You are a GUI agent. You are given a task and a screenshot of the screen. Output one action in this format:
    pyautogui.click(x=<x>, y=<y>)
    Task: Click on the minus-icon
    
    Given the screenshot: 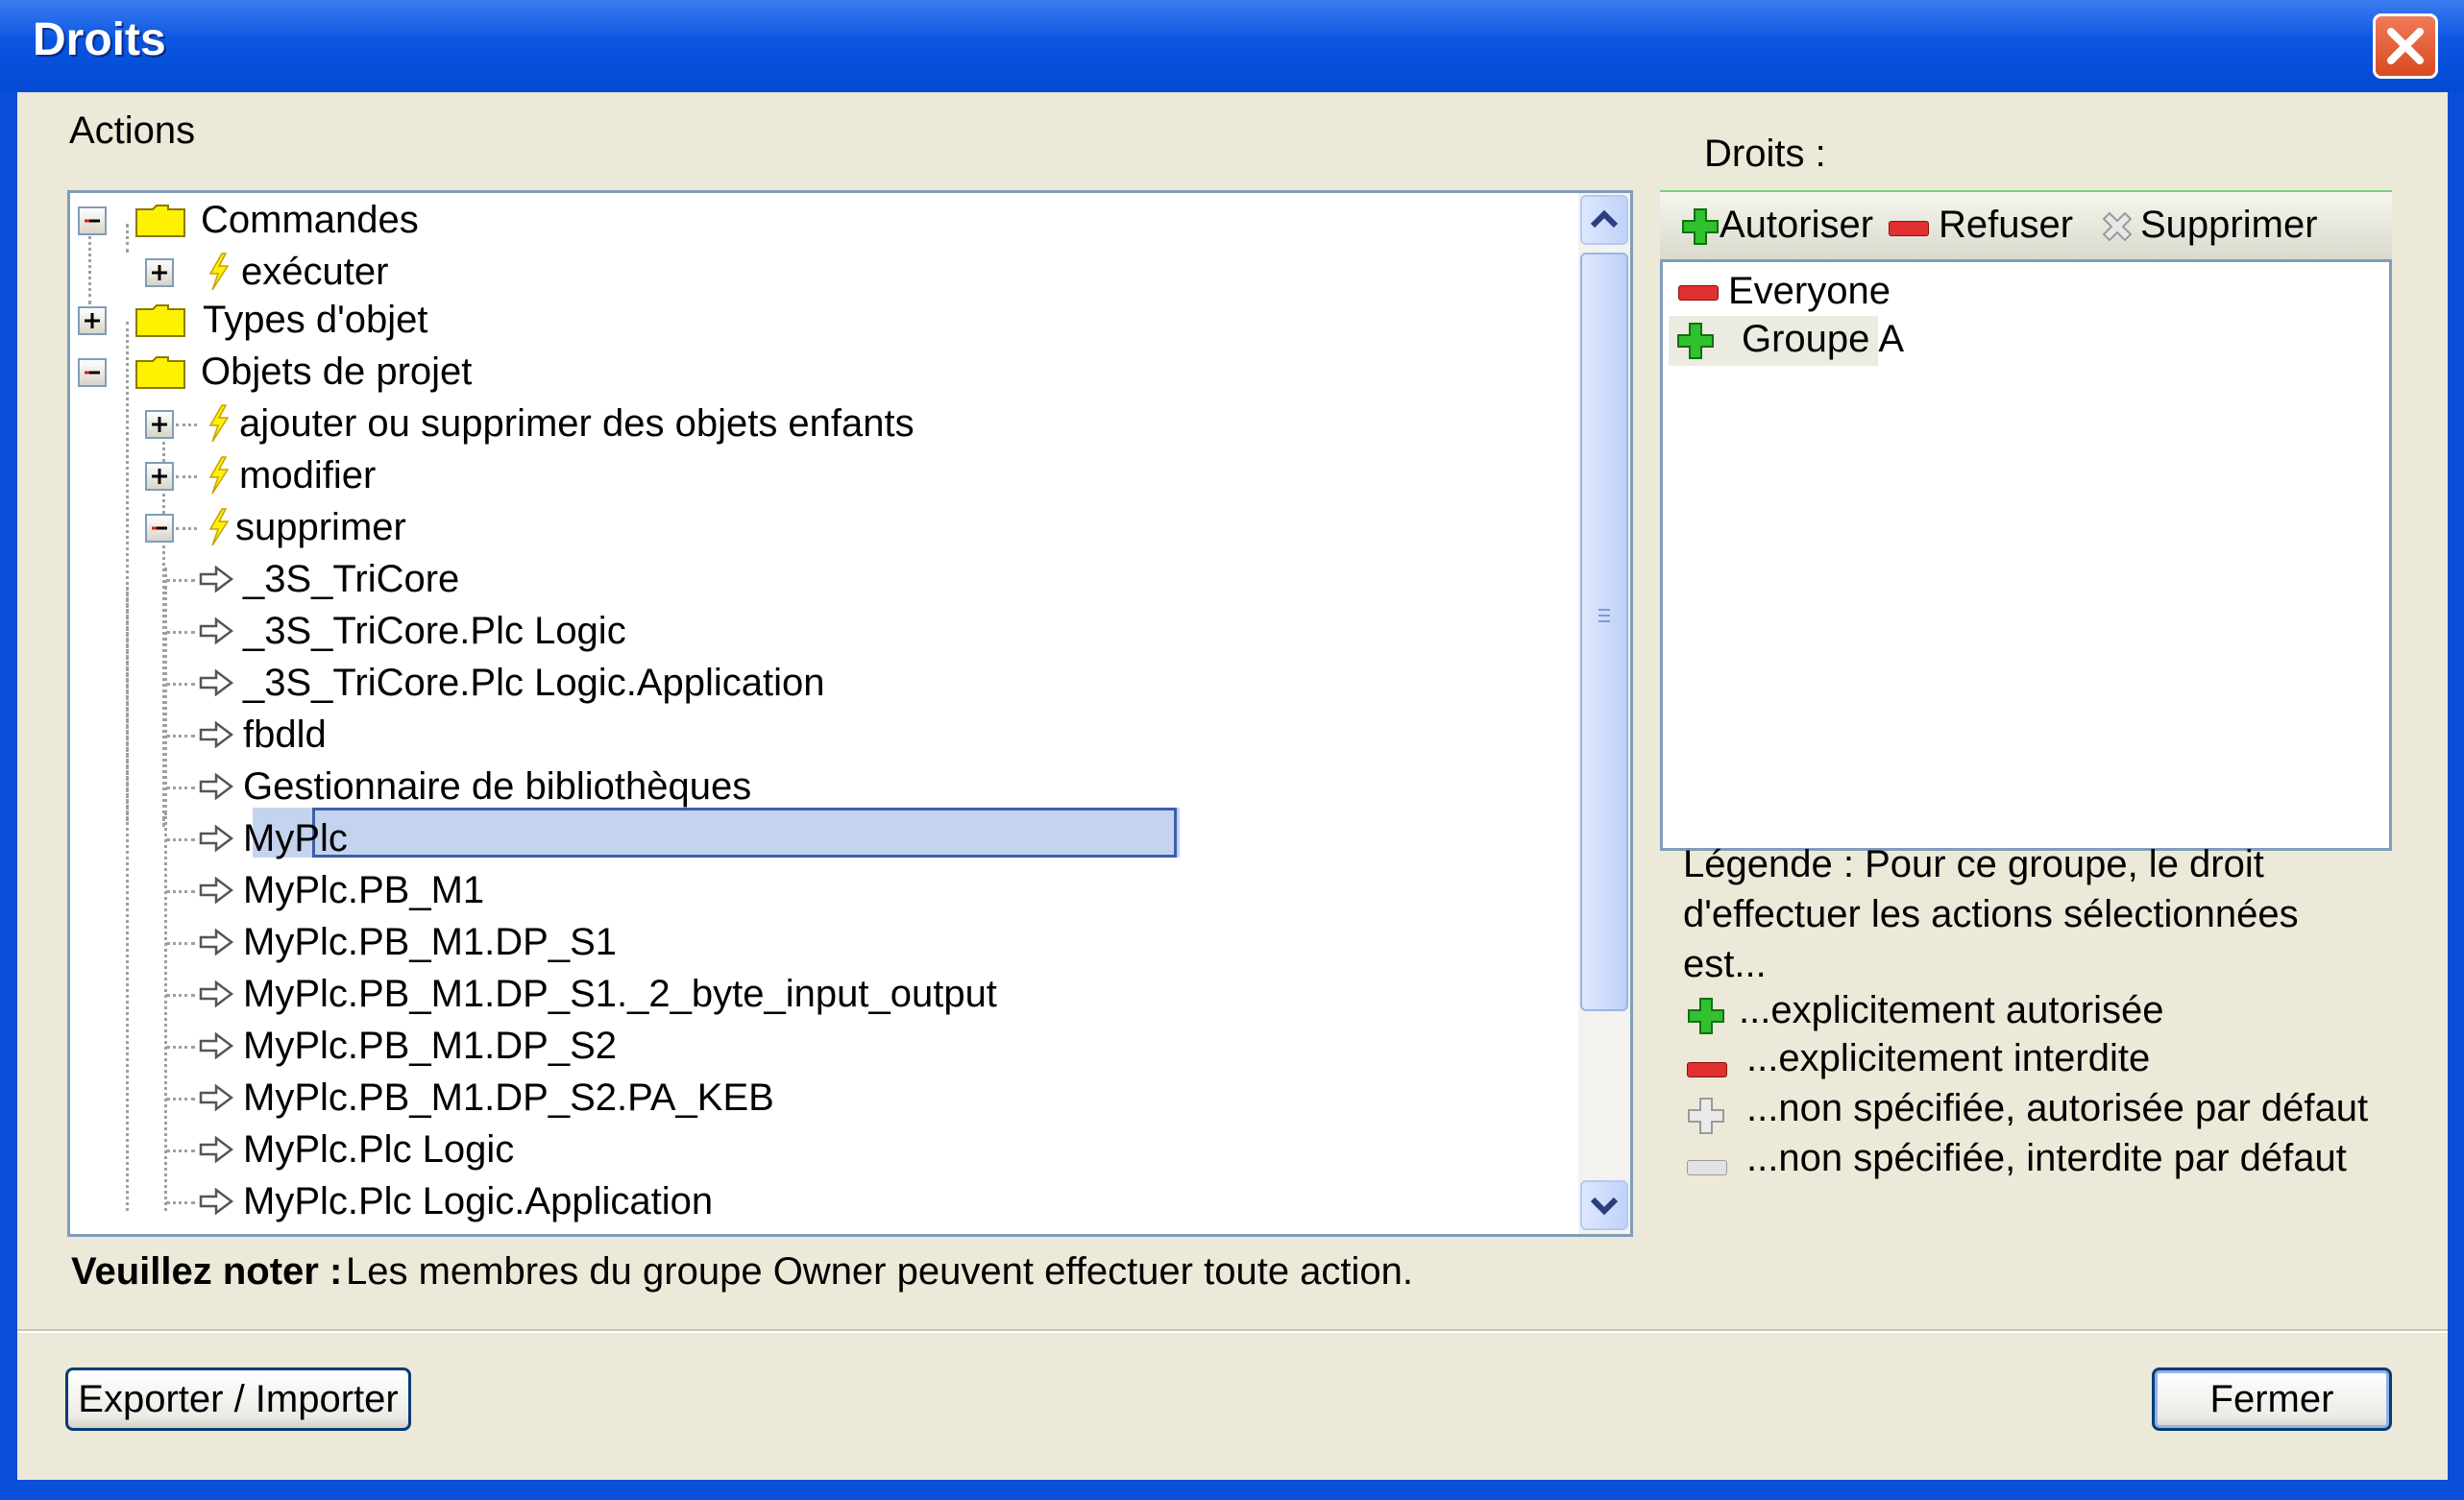 What is the action you would take?
    pyautogui.click(x=1909, y=229)
    